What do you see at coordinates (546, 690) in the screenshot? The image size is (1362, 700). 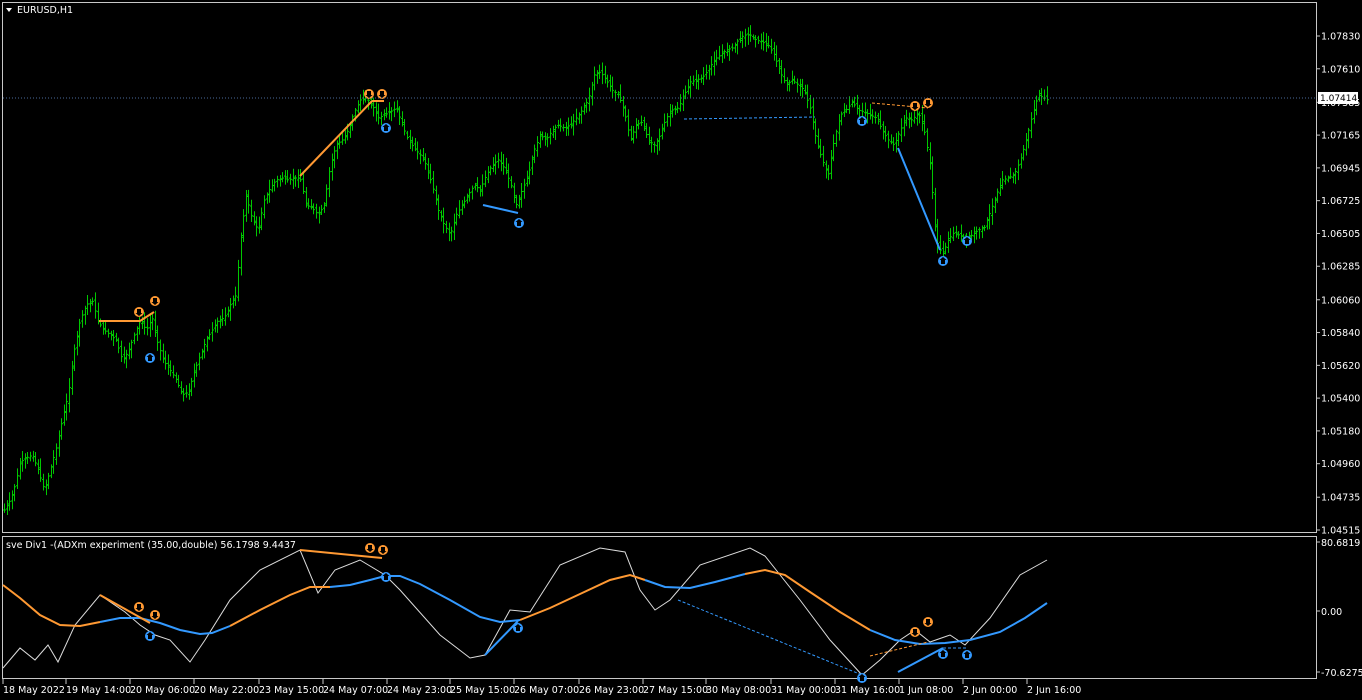 I see `time-tick-label: 26 May 07:00` at bounding box center [546, 690].